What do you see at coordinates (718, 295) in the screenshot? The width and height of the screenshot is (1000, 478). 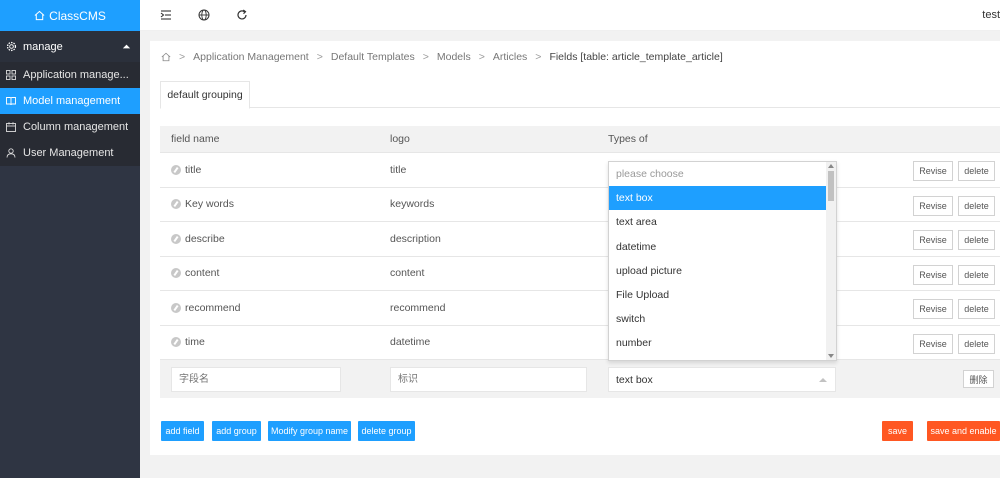 I see `dropdown-option-file-upload: File Upload` at bounding box center [718, 295].